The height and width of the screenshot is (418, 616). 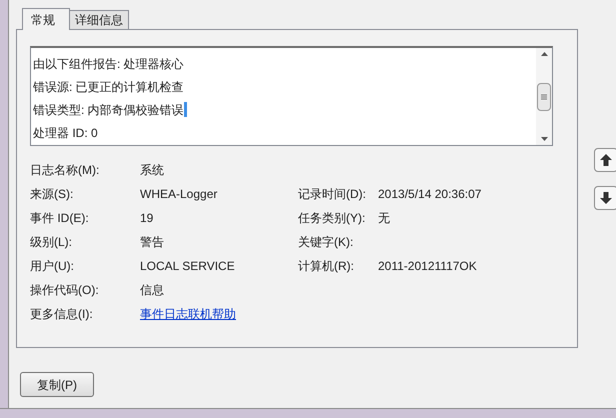 What do you see at coordinates (59, 218) in the screenshot?
I see `field-label: 事件 ID(E):` at bounding box center [59, 218].